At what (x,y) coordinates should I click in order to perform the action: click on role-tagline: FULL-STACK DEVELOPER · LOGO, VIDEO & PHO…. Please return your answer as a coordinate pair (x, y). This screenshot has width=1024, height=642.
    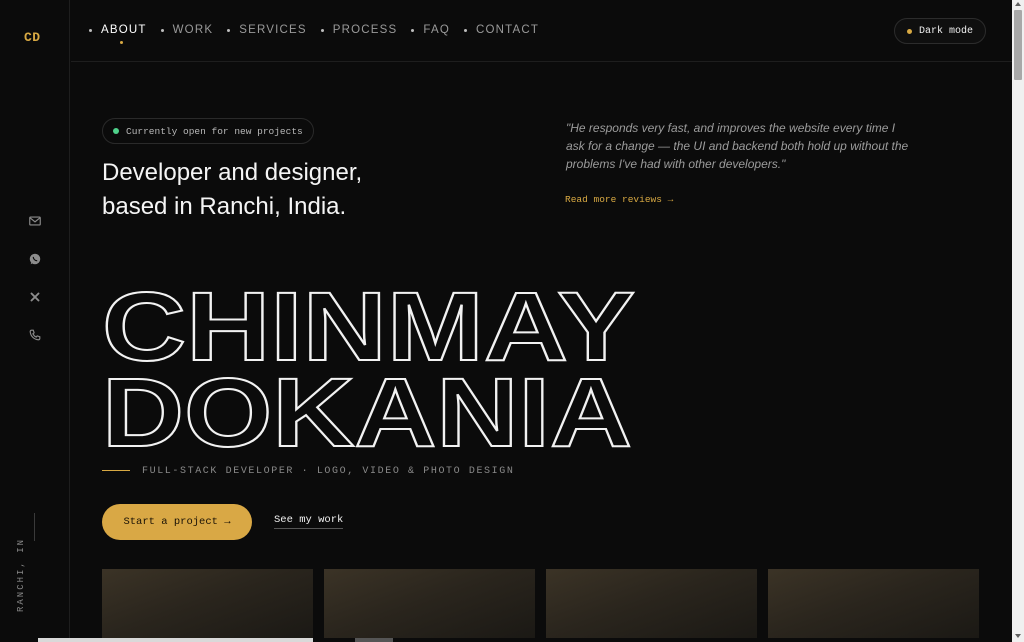
    Looking at the image, I should click on (328, 471).